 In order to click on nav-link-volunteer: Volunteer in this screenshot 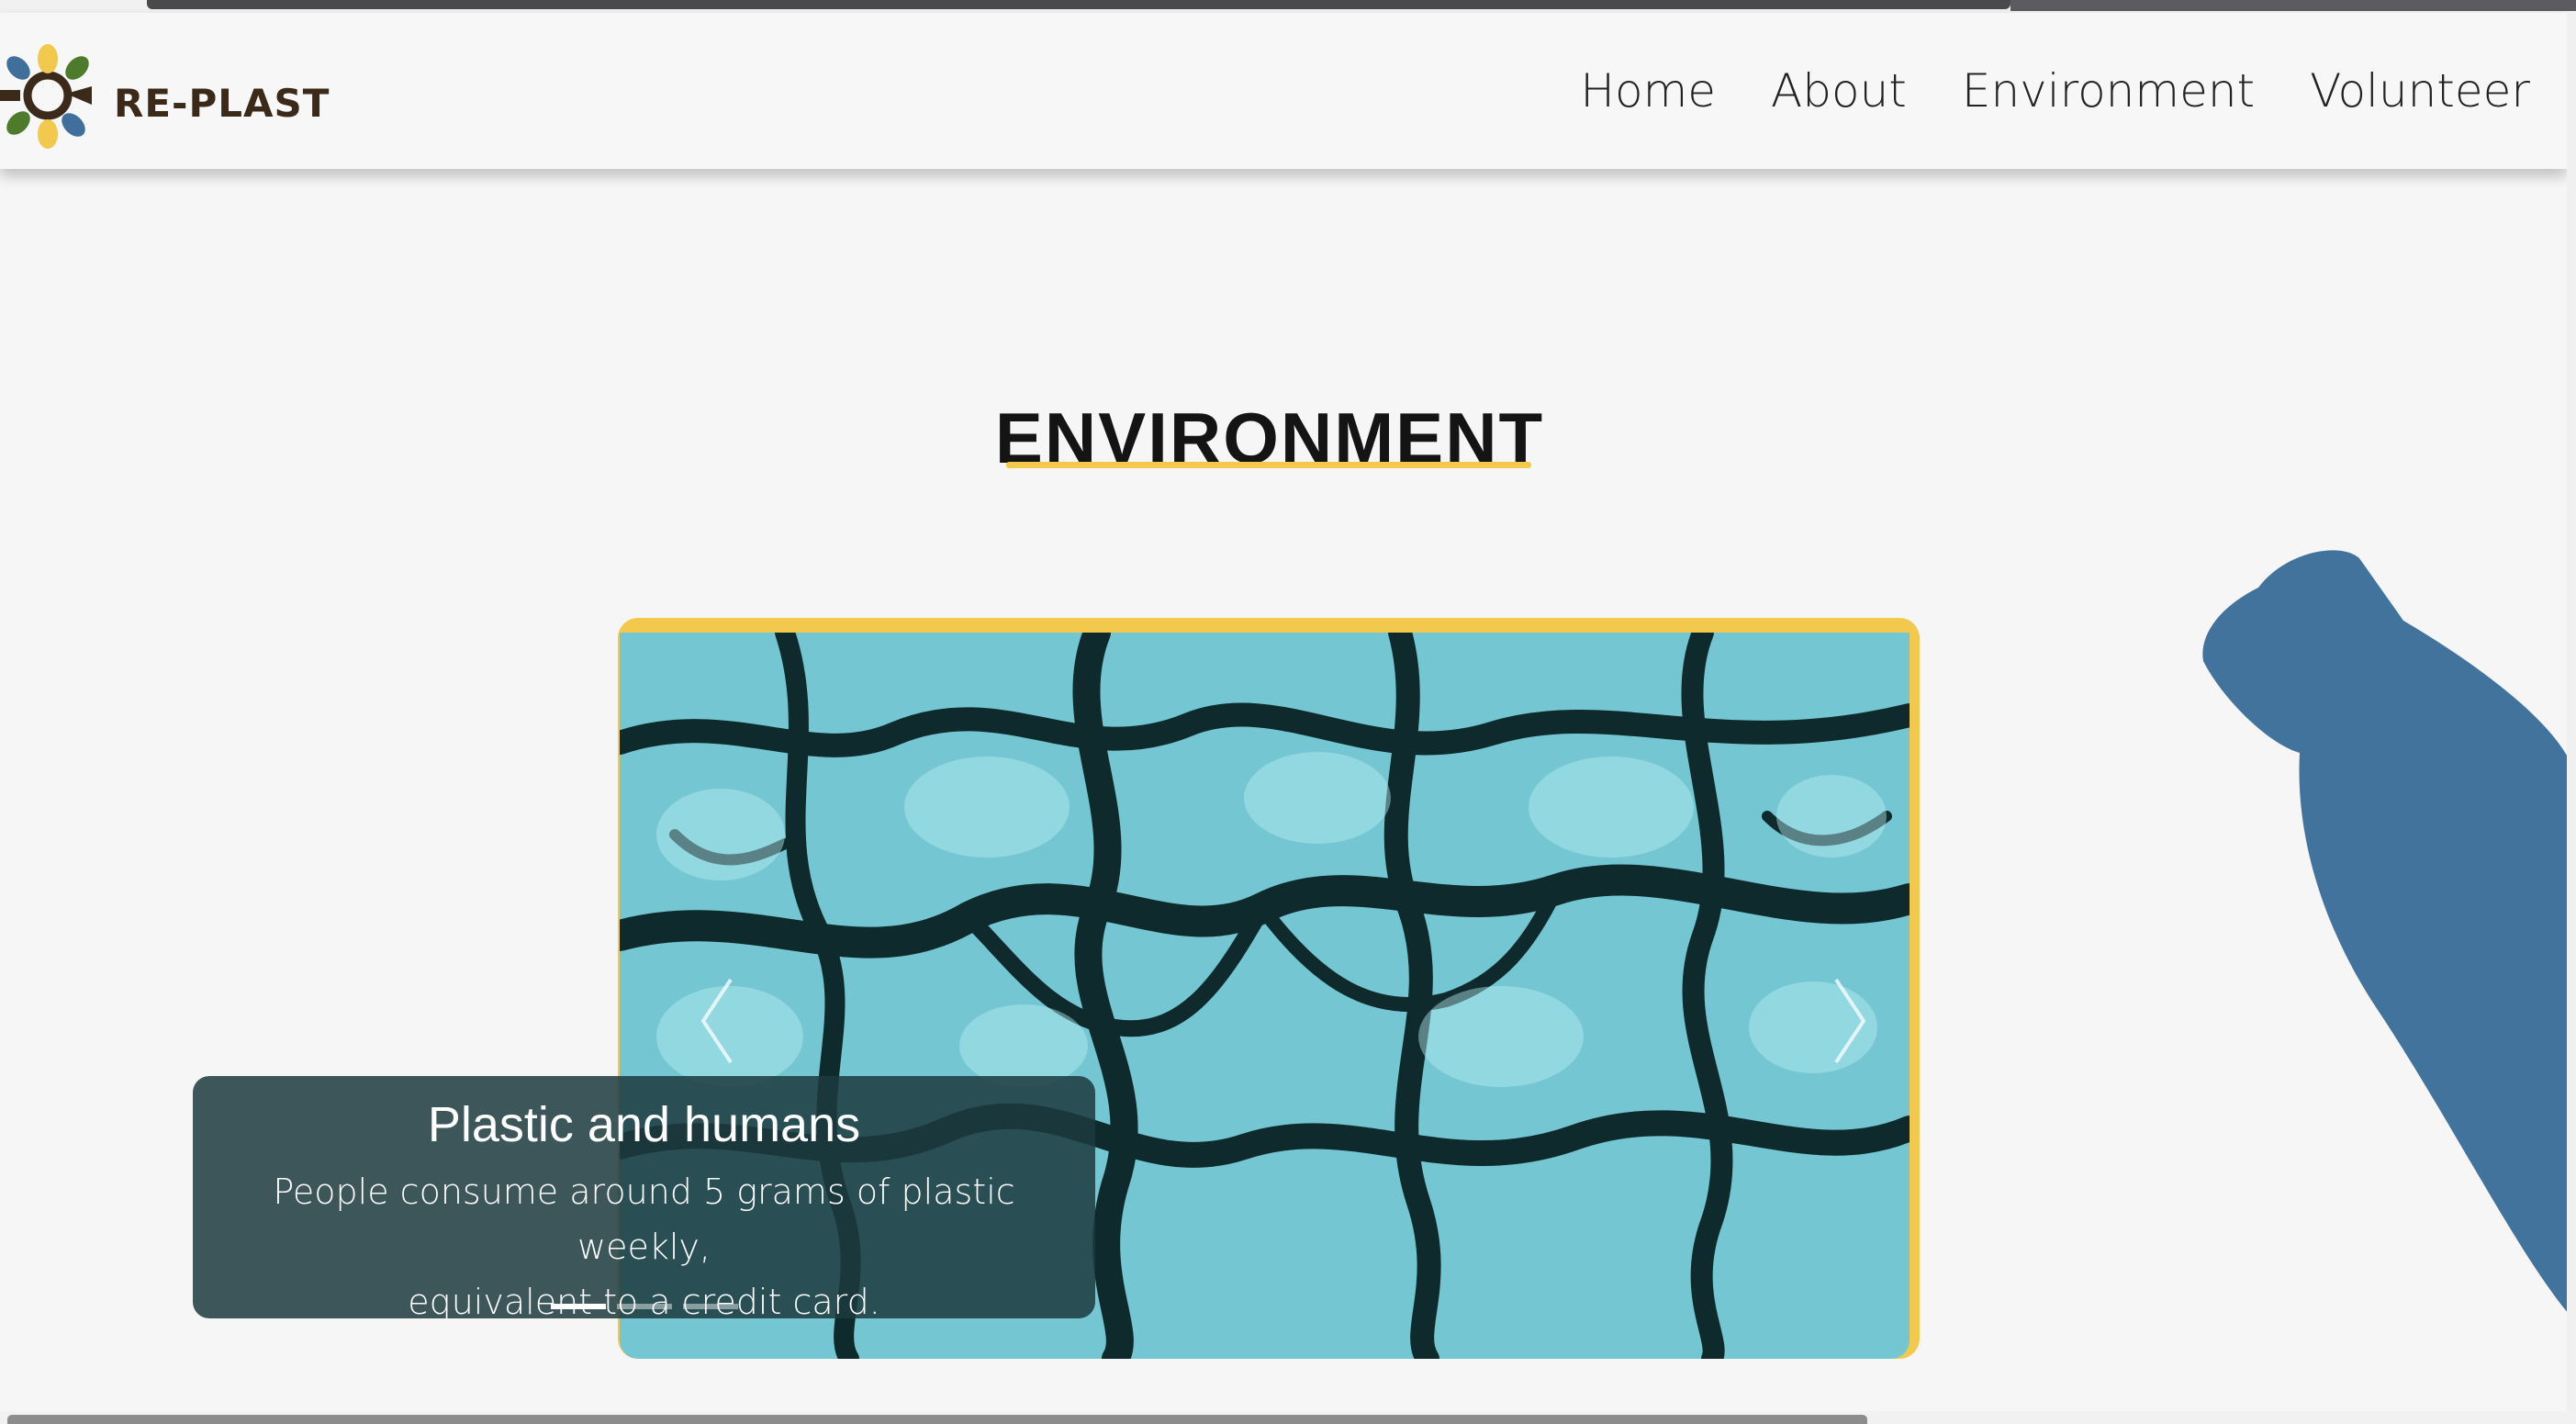, I will do `click(2420, 91)`.